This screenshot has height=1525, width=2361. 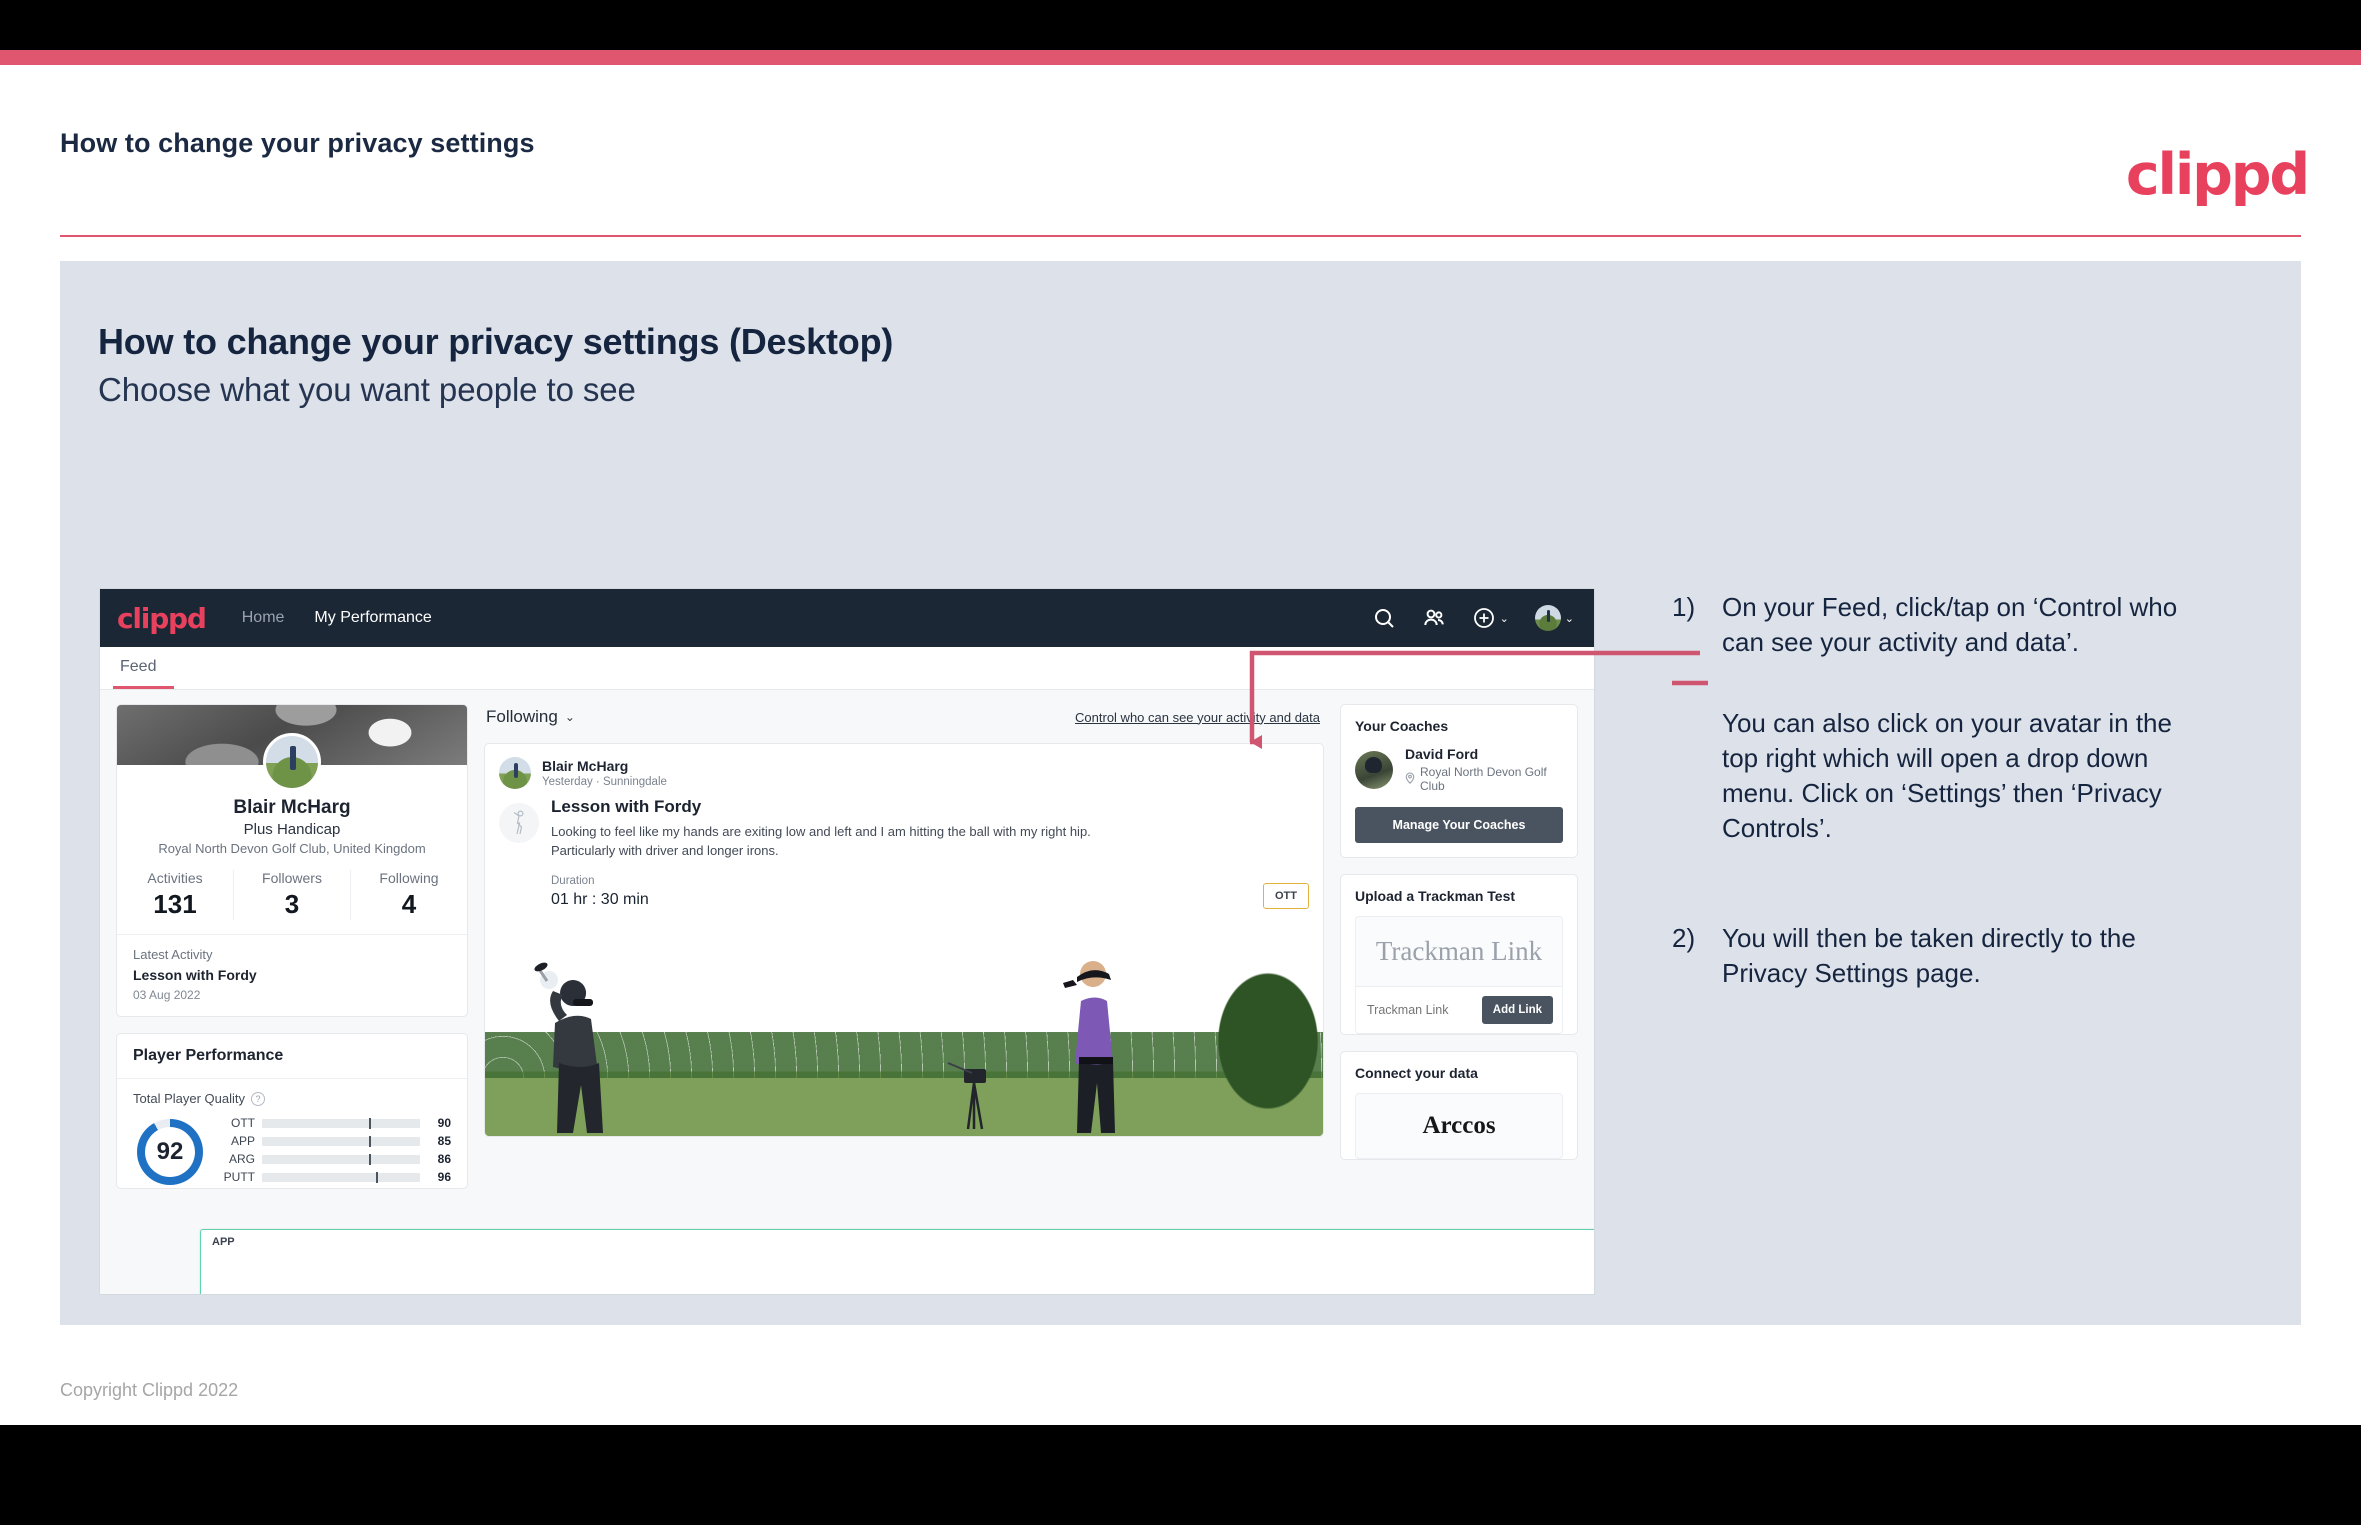 What do you see at coordinates (1384, 618) in the screenshot?
I see `search-icon` at bounding box center [1384, 618].